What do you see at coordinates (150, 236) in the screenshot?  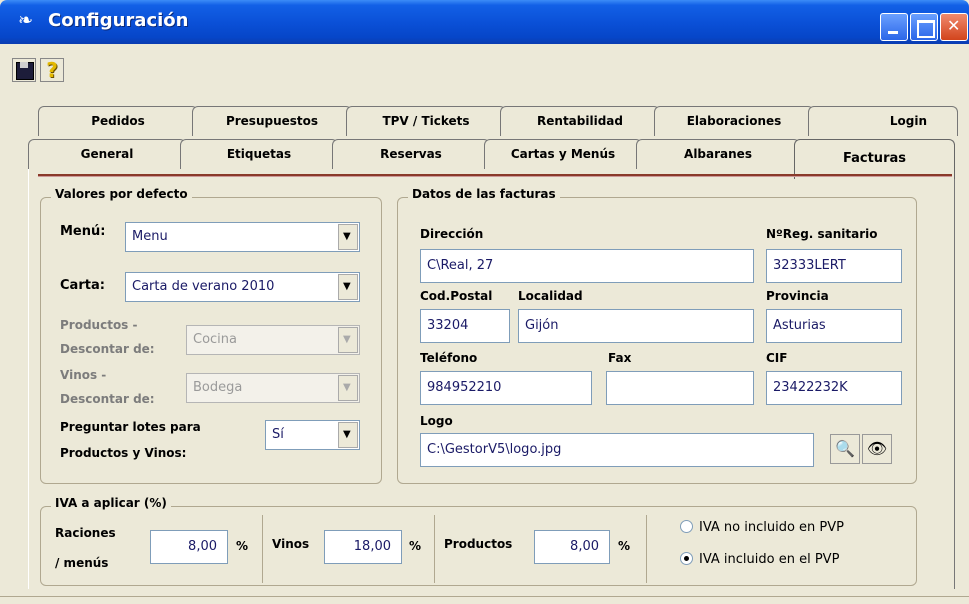 I see `menu-select-value: Menu` at bounding box center [150, 236].